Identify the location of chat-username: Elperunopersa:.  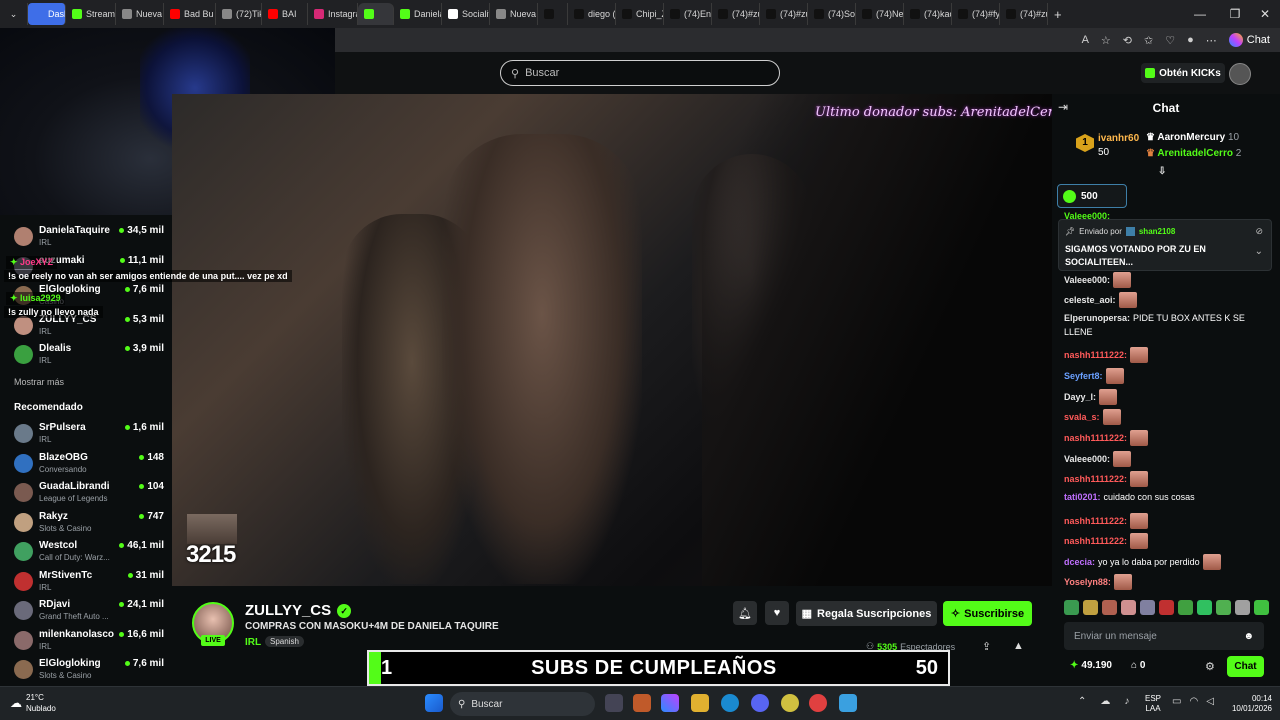
(1097, 318).